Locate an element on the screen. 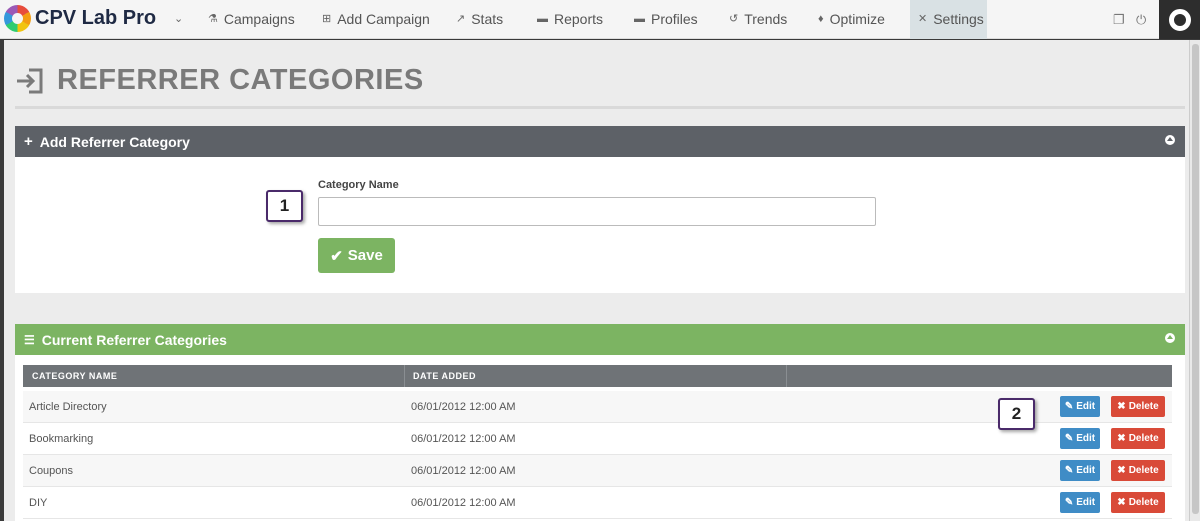 This screenshot has height=521, width=1200. category-name-cell: Article Directory is located at coordinates (68, 407).